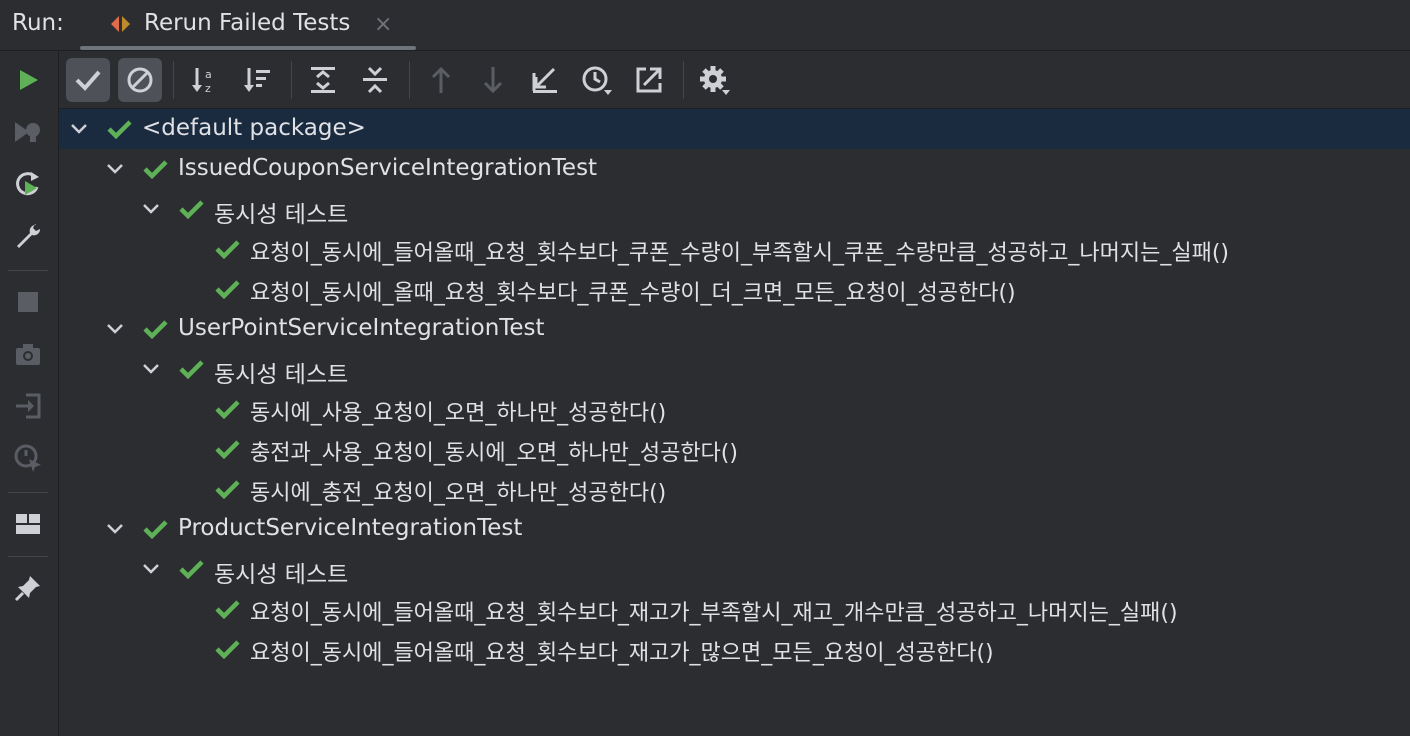 This screenshot has height=736, width=1410. I want to click on run-label: Run:, so click(38, 23).